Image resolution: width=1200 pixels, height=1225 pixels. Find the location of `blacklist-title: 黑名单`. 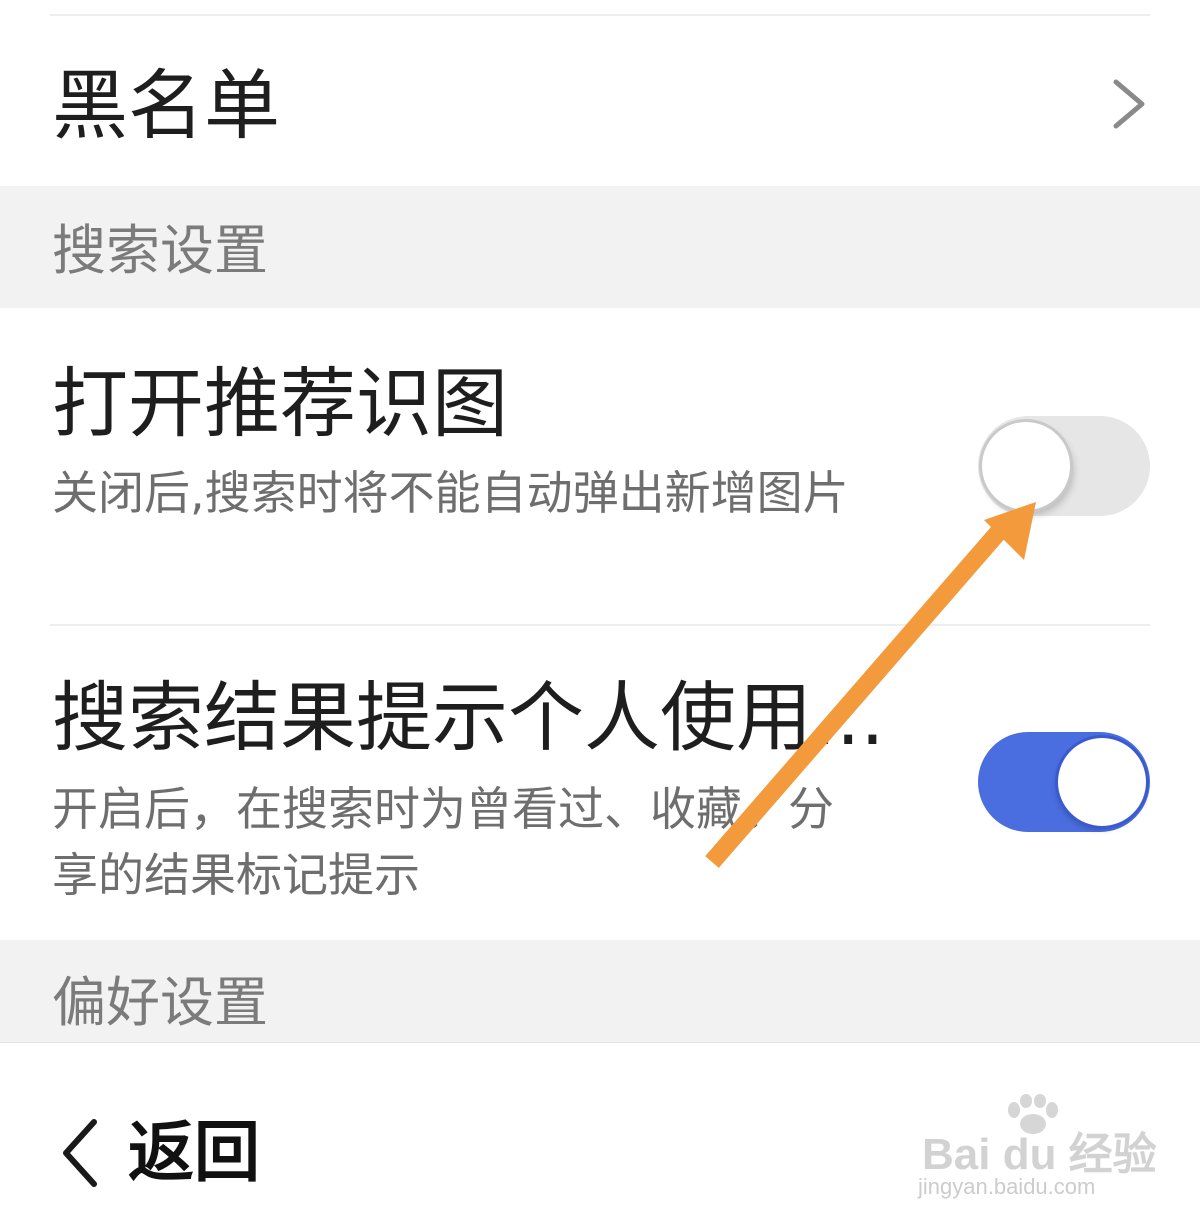

blacklist-title: 黑名单 is located at coordinates (166, 105).